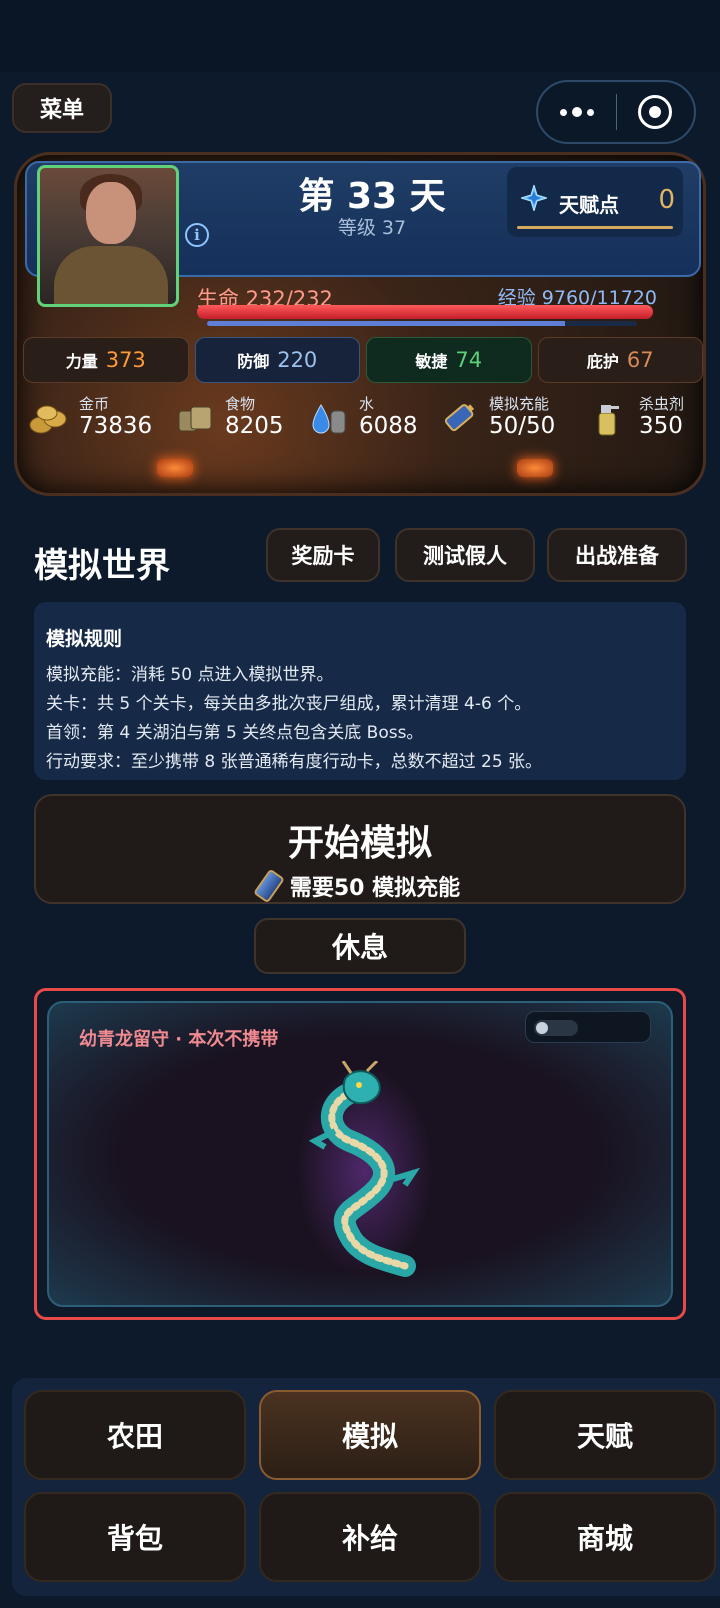 This screenshot has height=1608, width=720. I want to click on stat-label: 防御, so click(253, 361).